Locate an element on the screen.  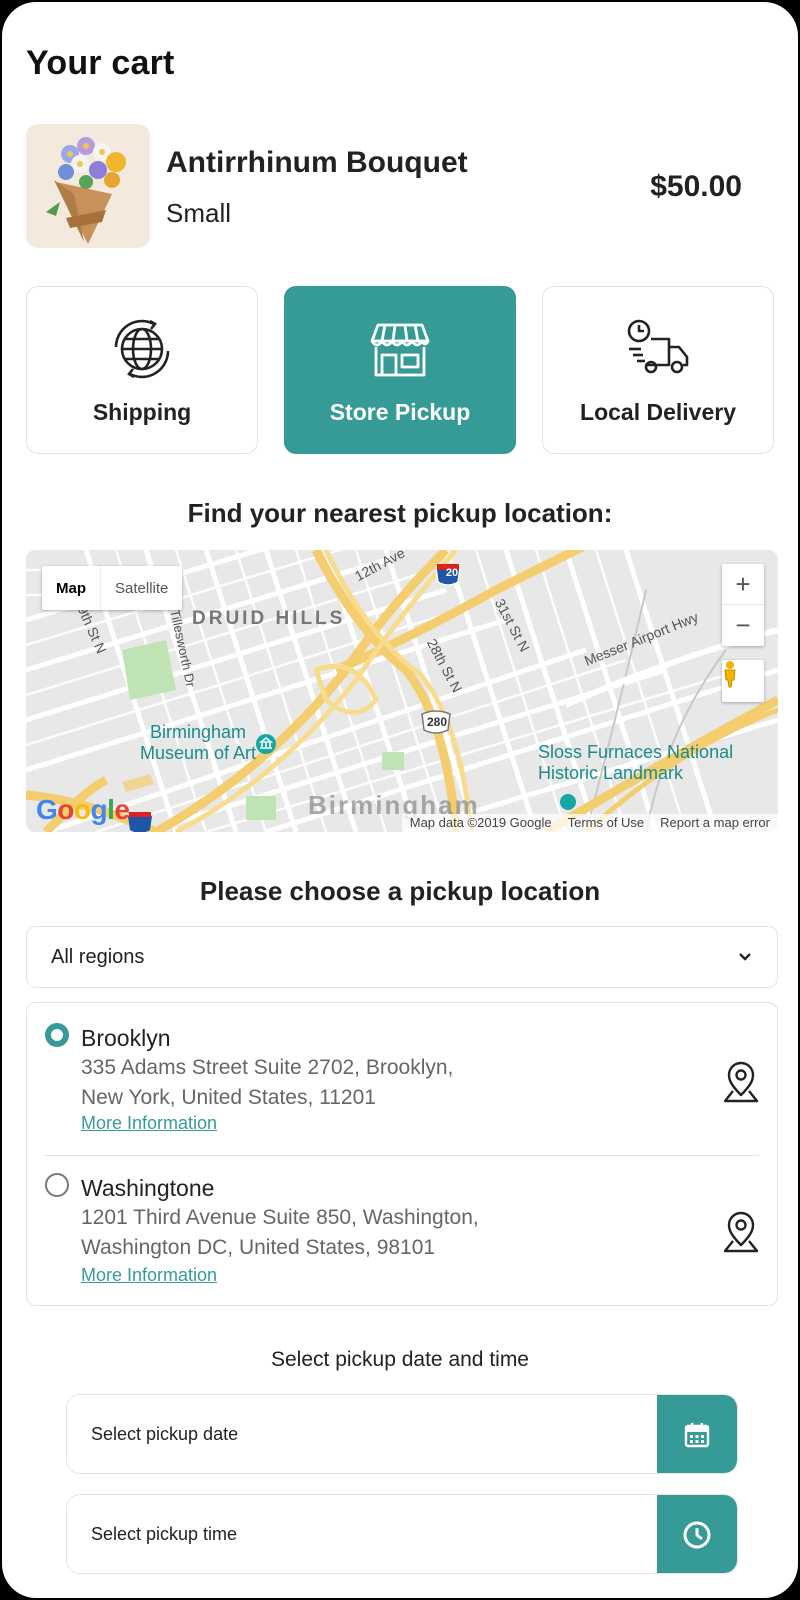
delivery-truck-icon is located at coordinates (658, 346).